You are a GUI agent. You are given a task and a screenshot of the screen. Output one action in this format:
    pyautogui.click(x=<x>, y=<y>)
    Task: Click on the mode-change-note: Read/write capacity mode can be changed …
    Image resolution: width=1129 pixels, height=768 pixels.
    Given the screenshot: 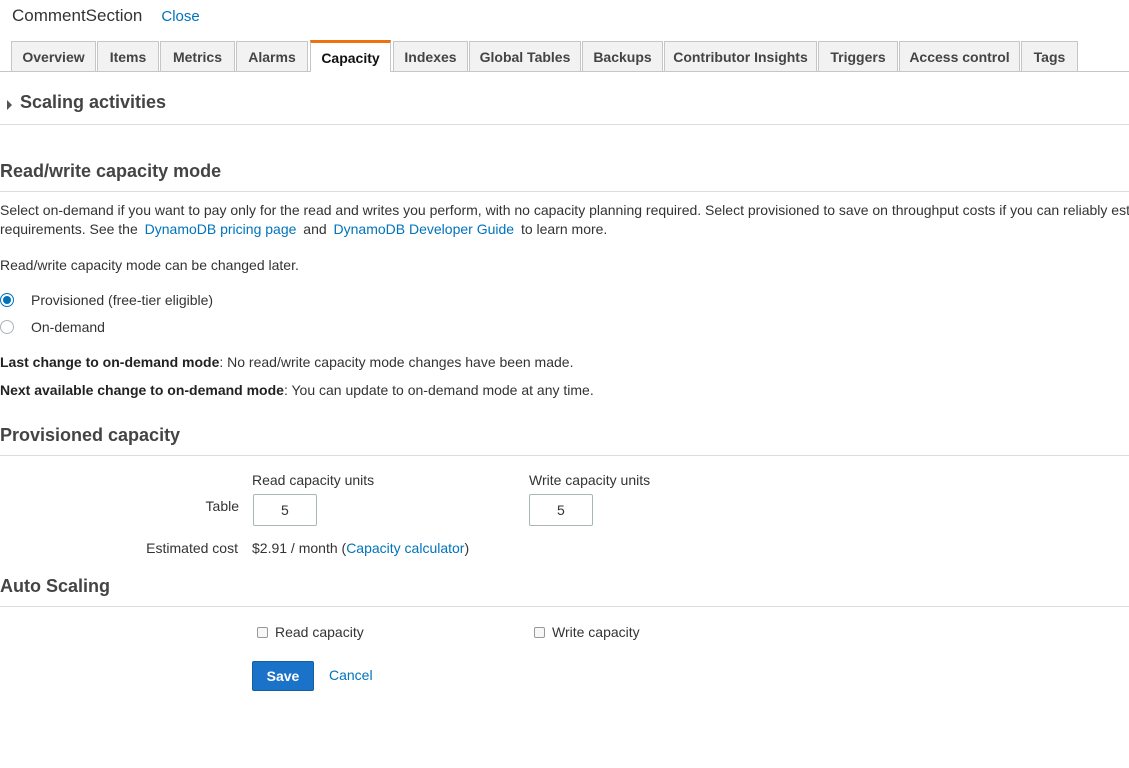 What is the action you would take?
    pyautogui.click(x=149, y=265)
    